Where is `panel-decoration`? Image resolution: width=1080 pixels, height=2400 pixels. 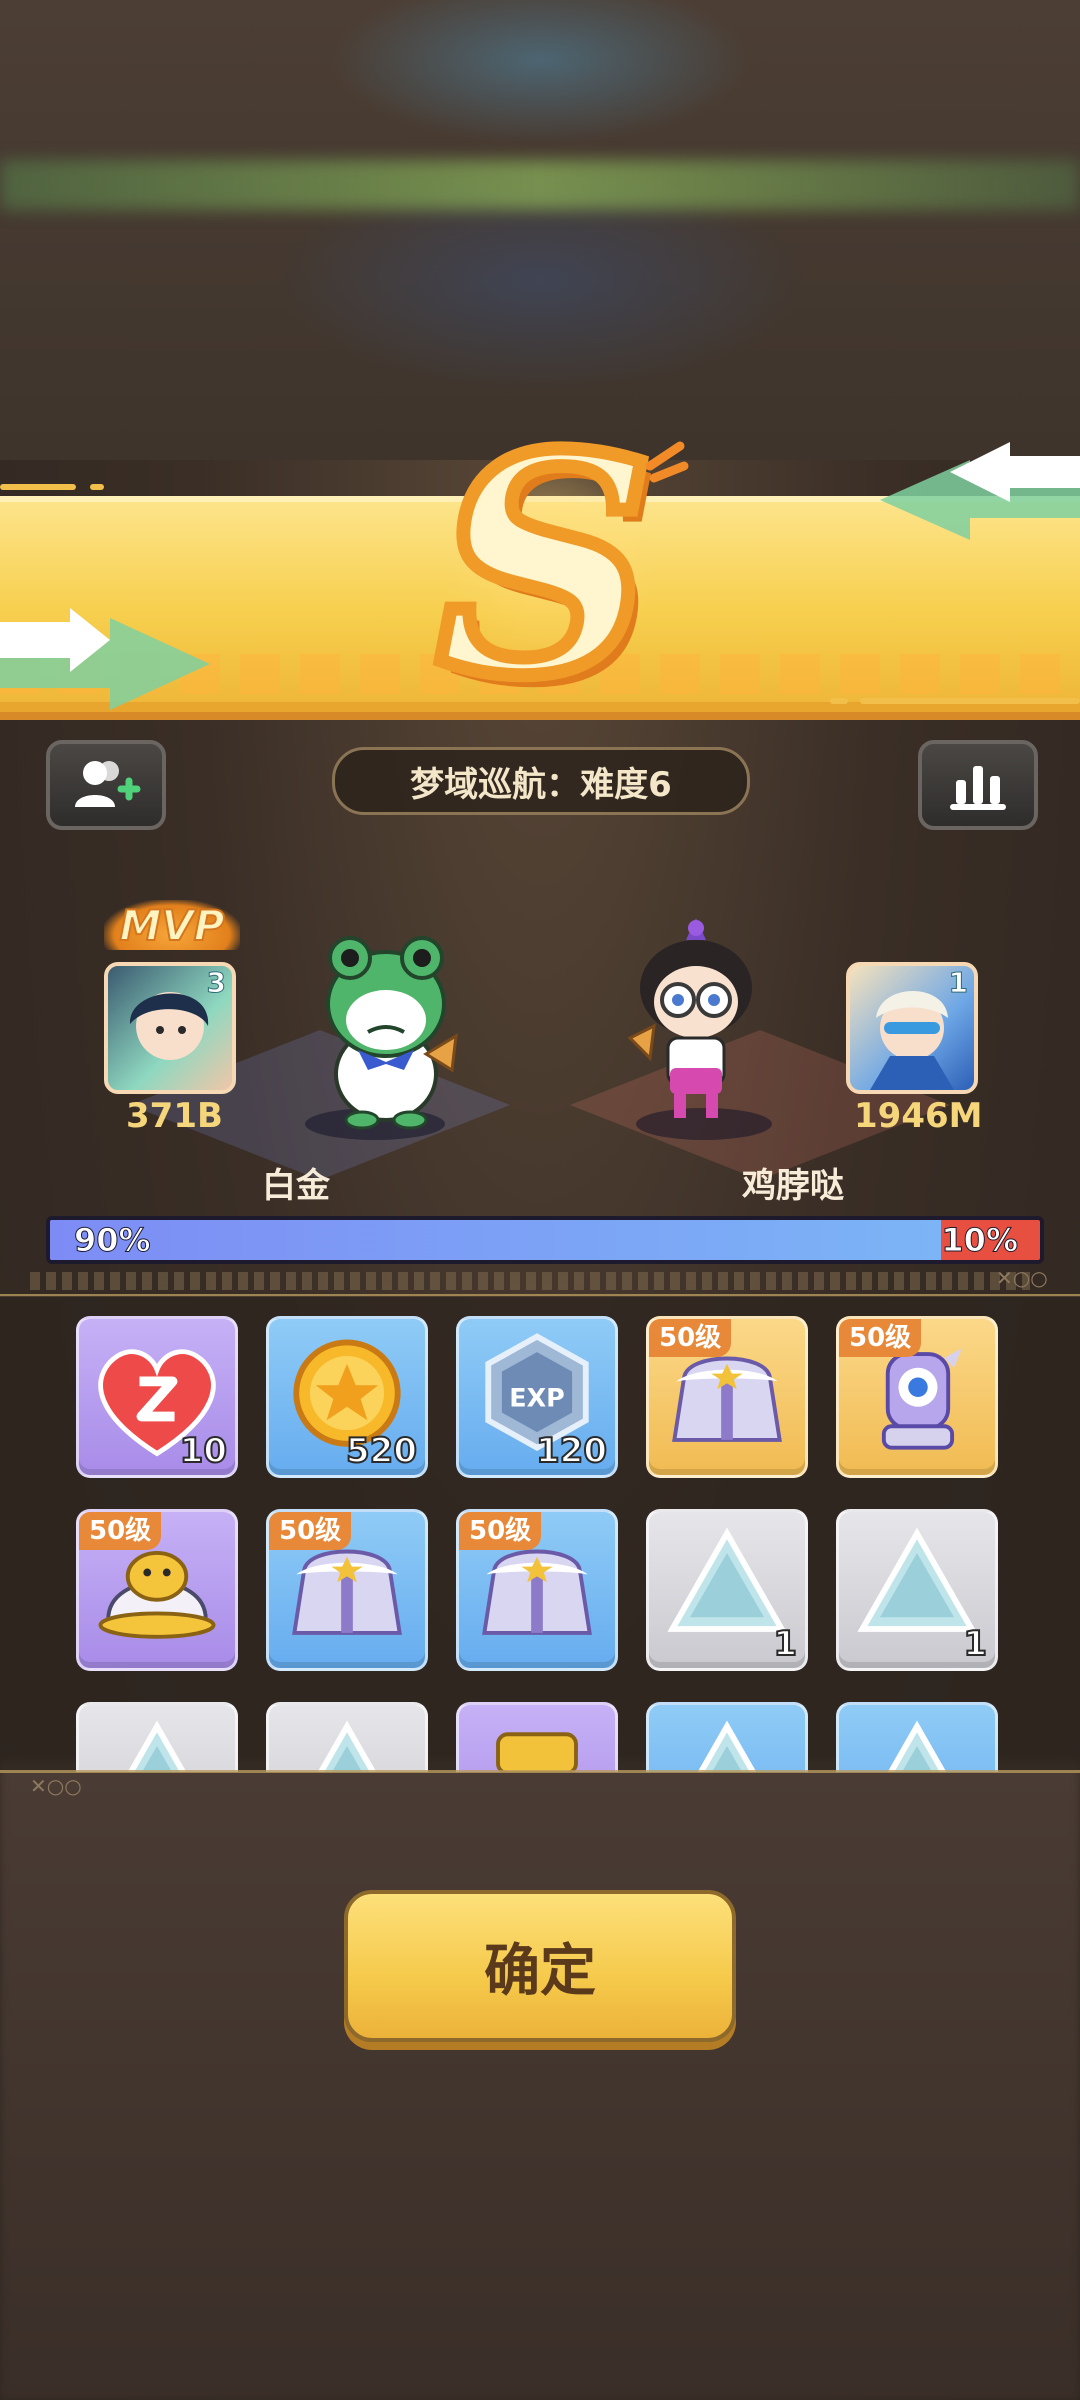 panel-decoration is located at coordinates (530, 1281).